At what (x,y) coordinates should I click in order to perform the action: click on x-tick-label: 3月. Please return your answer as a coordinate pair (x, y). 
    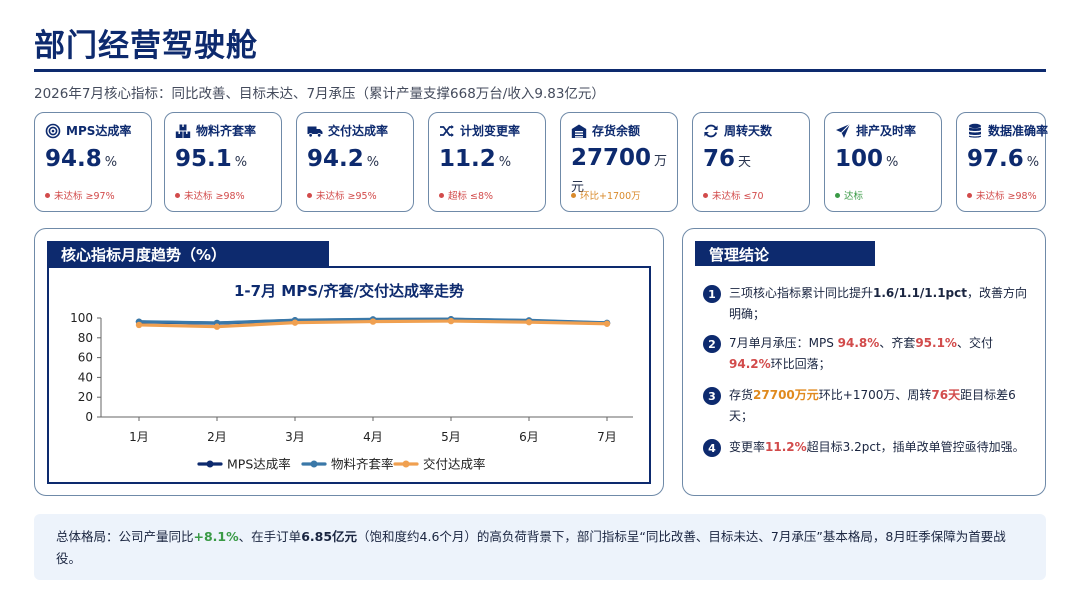
    Looking at the image, I should click on (295, 437).